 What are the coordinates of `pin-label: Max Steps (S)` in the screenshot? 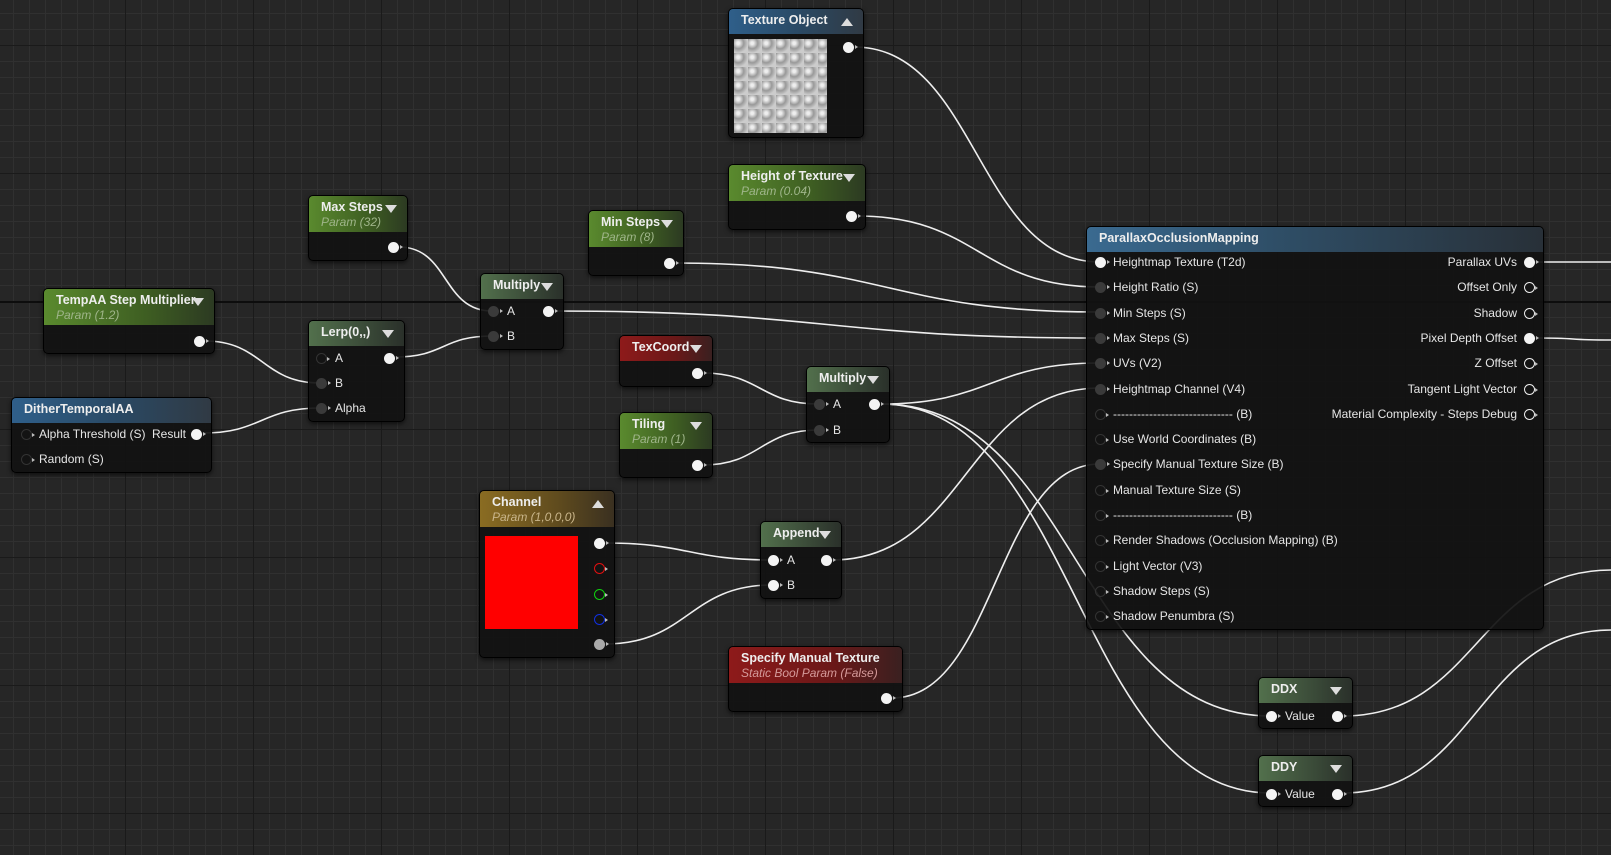 It's located at (1151, 337).